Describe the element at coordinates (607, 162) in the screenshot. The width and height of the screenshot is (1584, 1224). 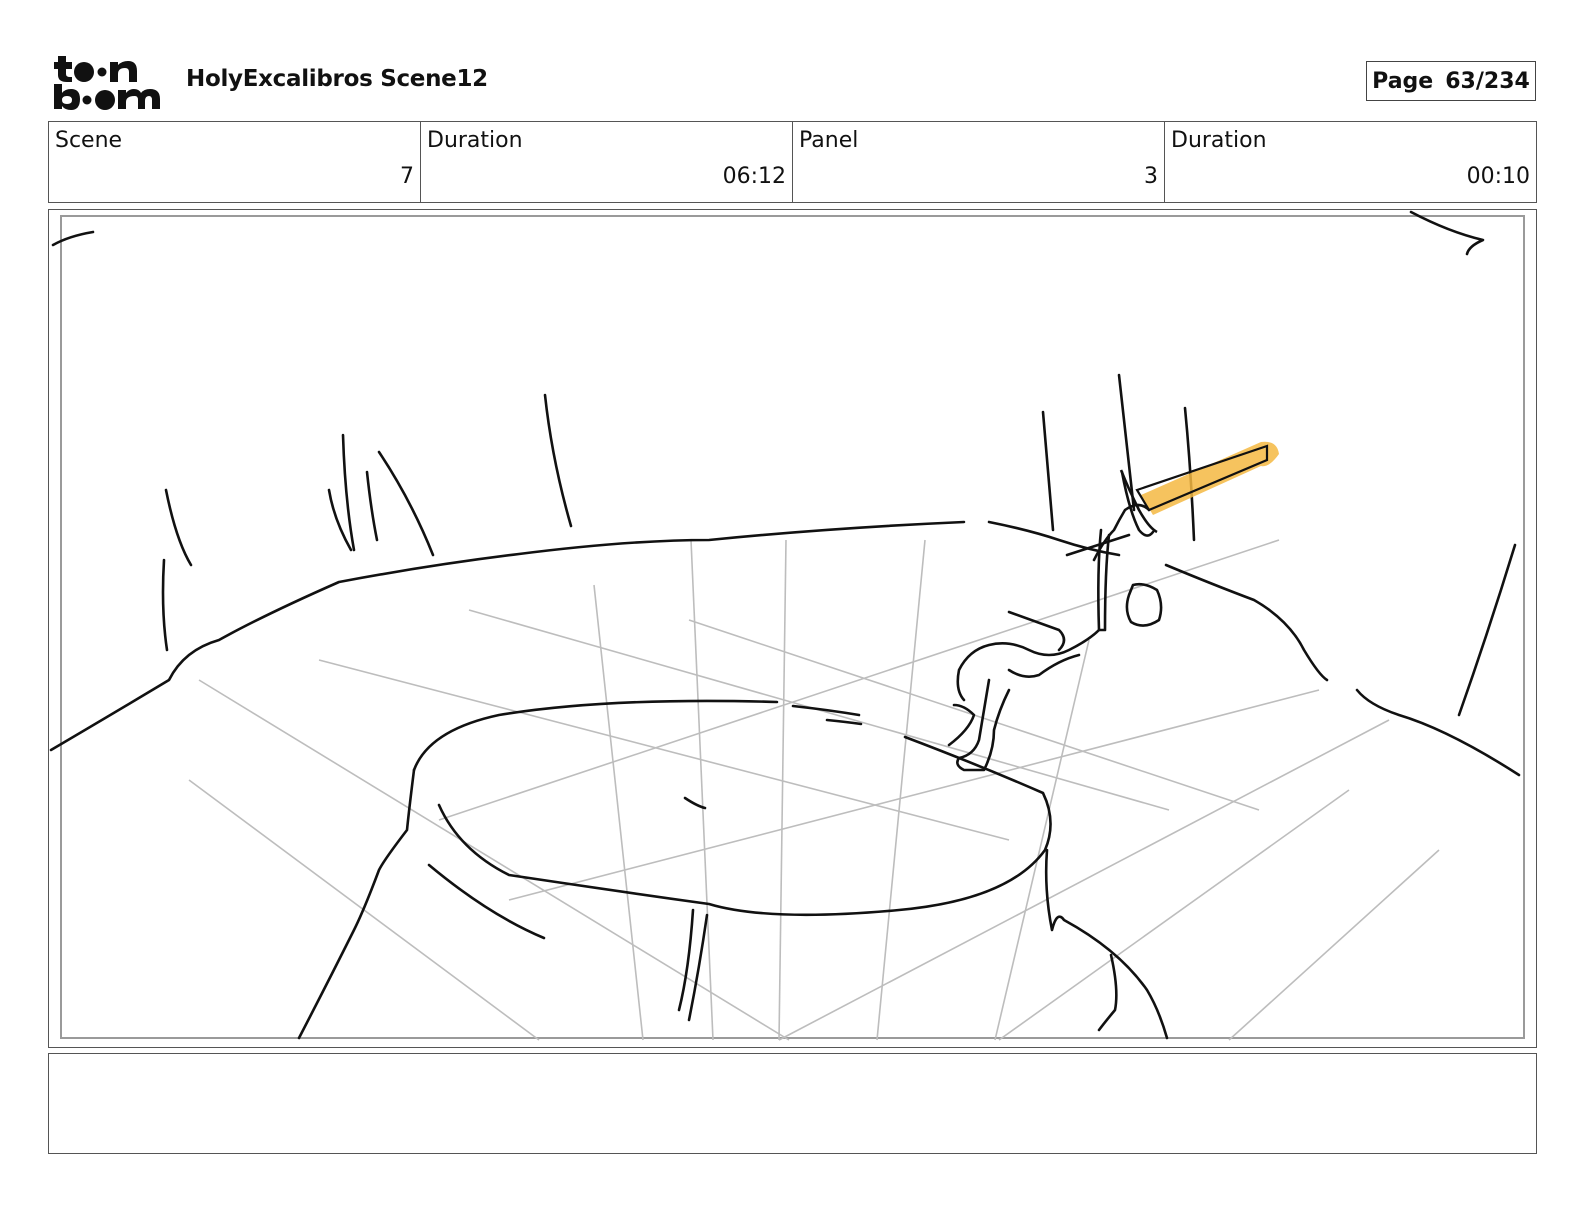
I see `scene-duration-cell: Duration 06:12` at that location.